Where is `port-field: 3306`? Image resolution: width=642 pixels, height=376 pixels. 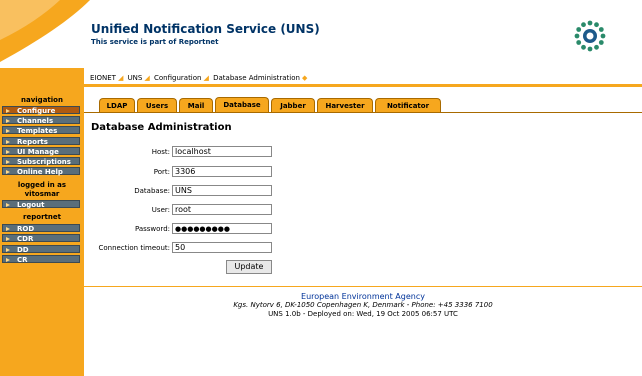 port-field: 3306 is located at coordinates (222, 171).